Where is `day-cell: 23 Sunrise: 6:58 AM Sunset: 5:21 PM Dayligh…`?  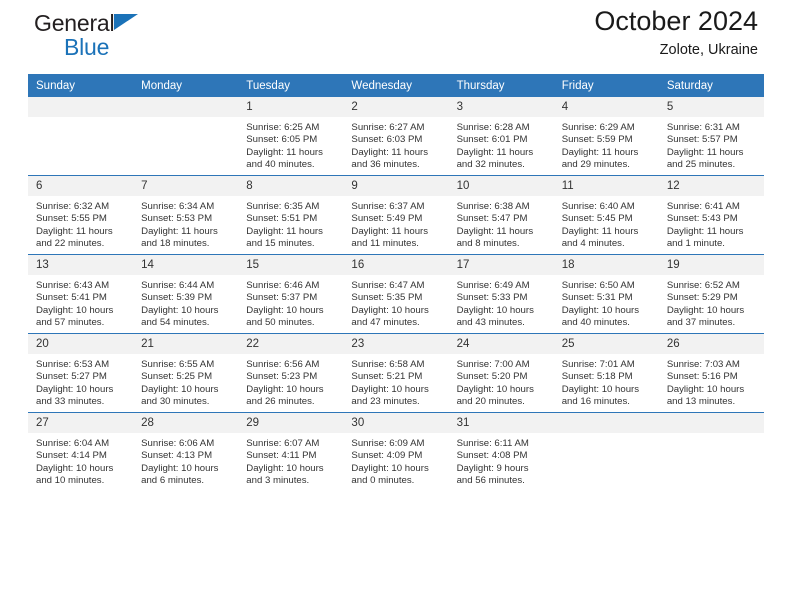 day-cell: 23 Sunrise: 6:58 AM Sunset: 5:21 PM Dayligh… is located at coordinates (396, 373).